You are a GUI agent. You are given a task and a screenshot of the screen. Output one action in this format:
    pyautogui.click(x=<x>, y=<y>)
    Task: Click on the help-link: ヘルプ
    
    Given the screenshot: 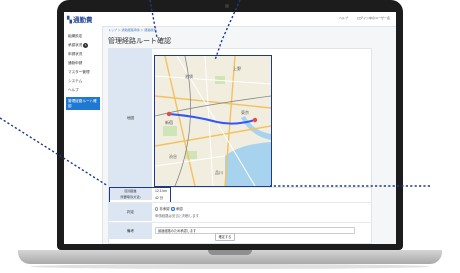 What is the action you would take?
    pyautogui.click(x=343, y=18)
    